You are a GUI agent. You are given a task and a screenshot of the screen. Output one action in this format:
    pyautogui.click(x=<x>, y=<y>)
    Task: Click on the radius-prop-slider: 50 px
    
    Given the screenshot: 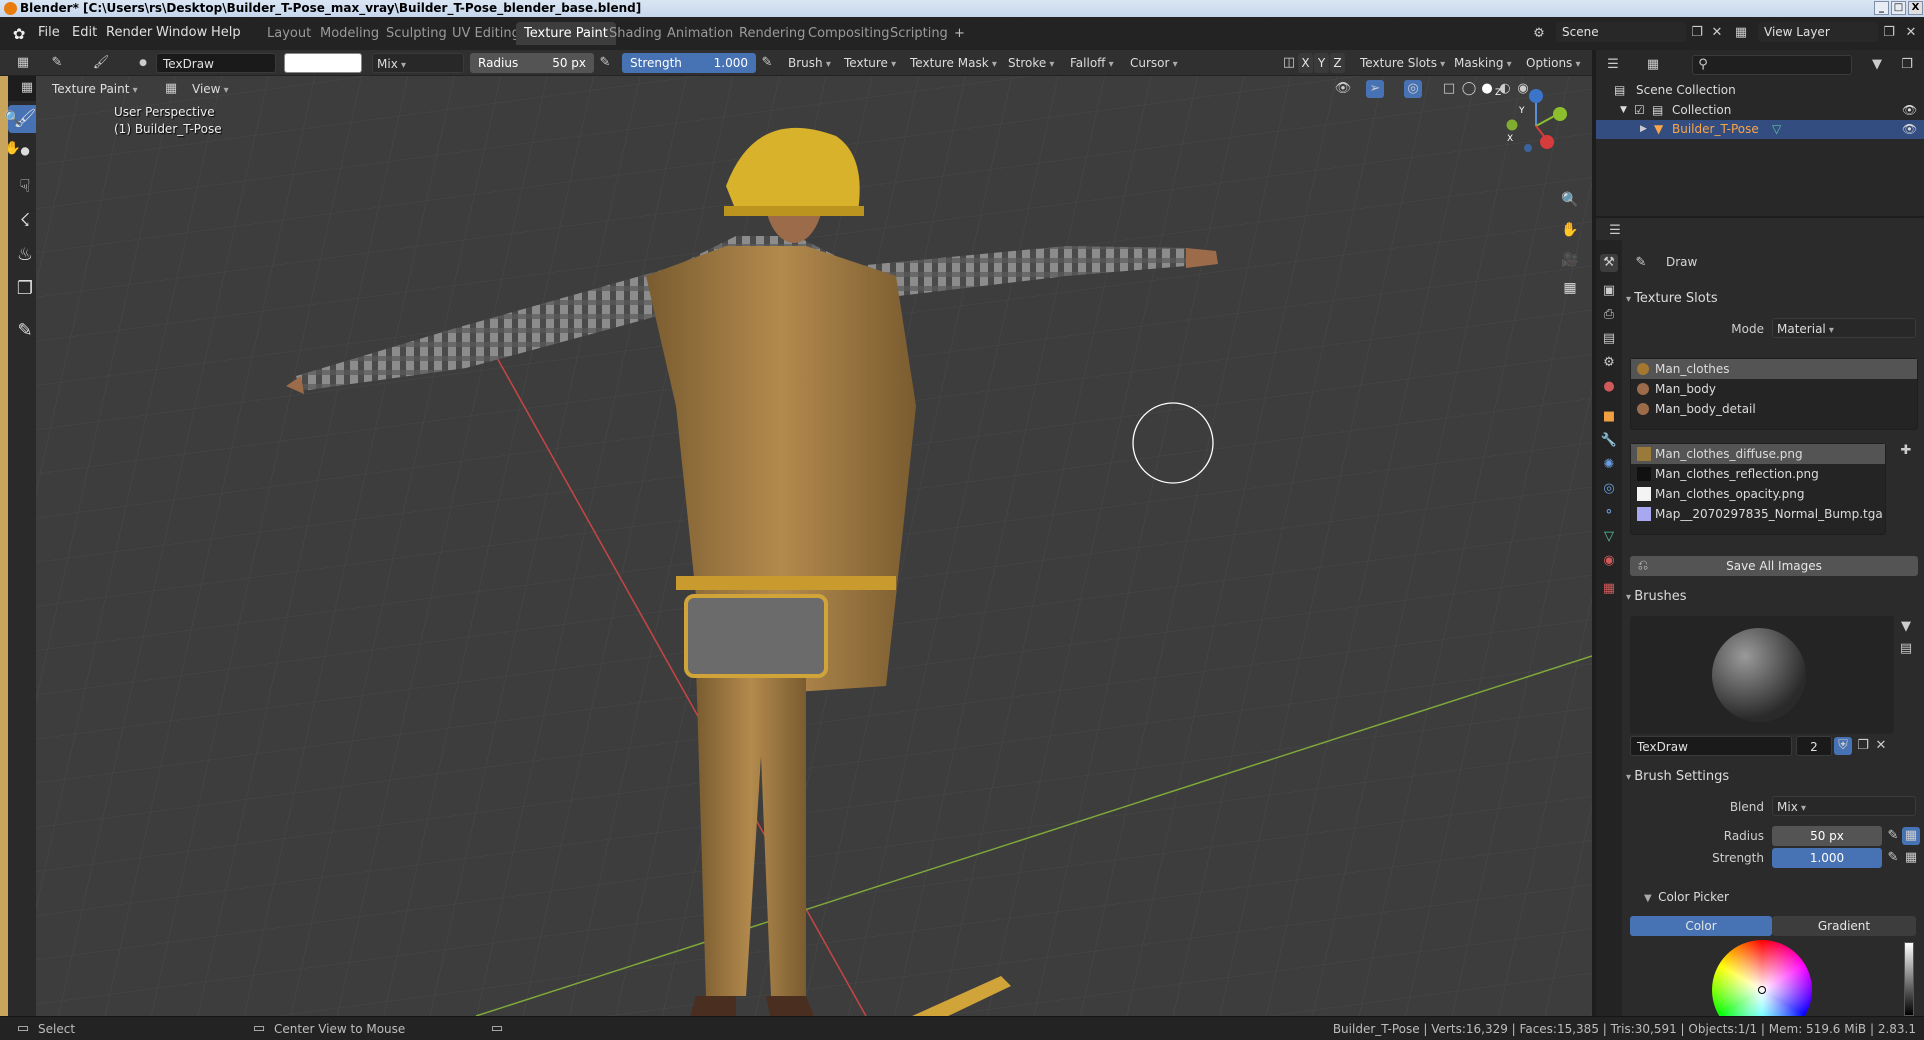 What is the action you would take?
    pyautogui.click(x=1827, y=836)
    